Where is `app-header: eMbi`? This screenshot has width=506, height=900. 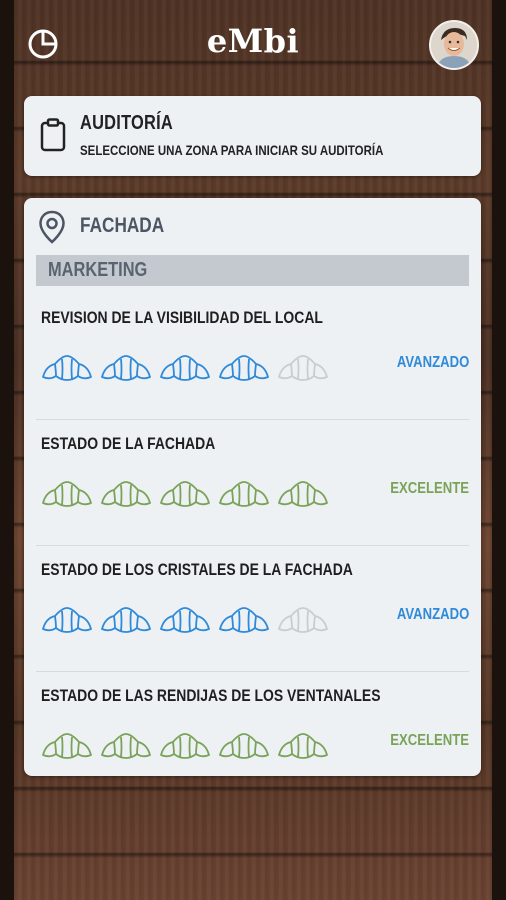 app-header: eMbi is located at coordinates (253, 44).